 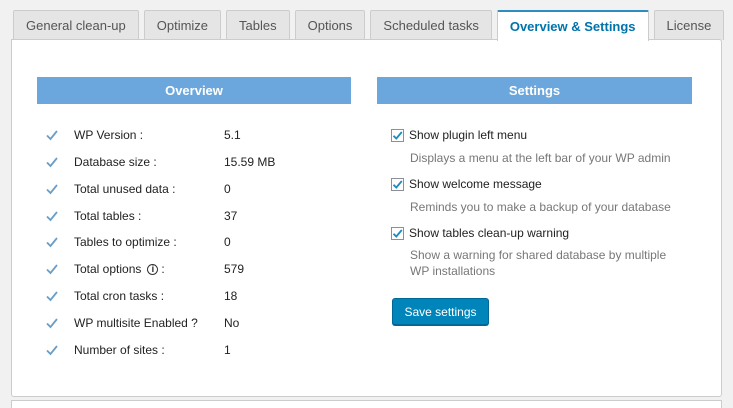 I want to click on tab-general-cleanup: General clean-up, so click(x=76, y=25).